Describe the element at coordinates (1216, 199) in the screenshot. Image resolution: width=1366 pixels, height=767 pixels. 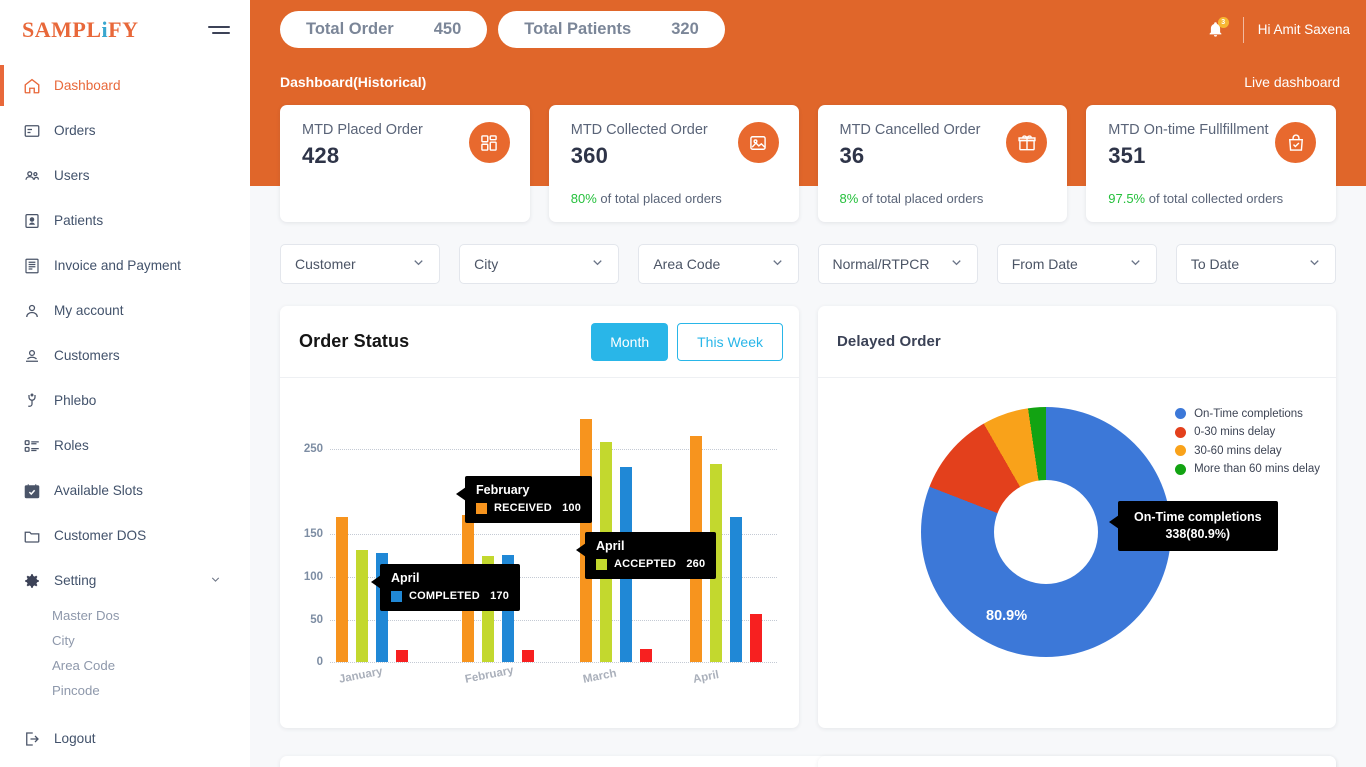
I see `card-footer-text: of total collected orders` at that location.